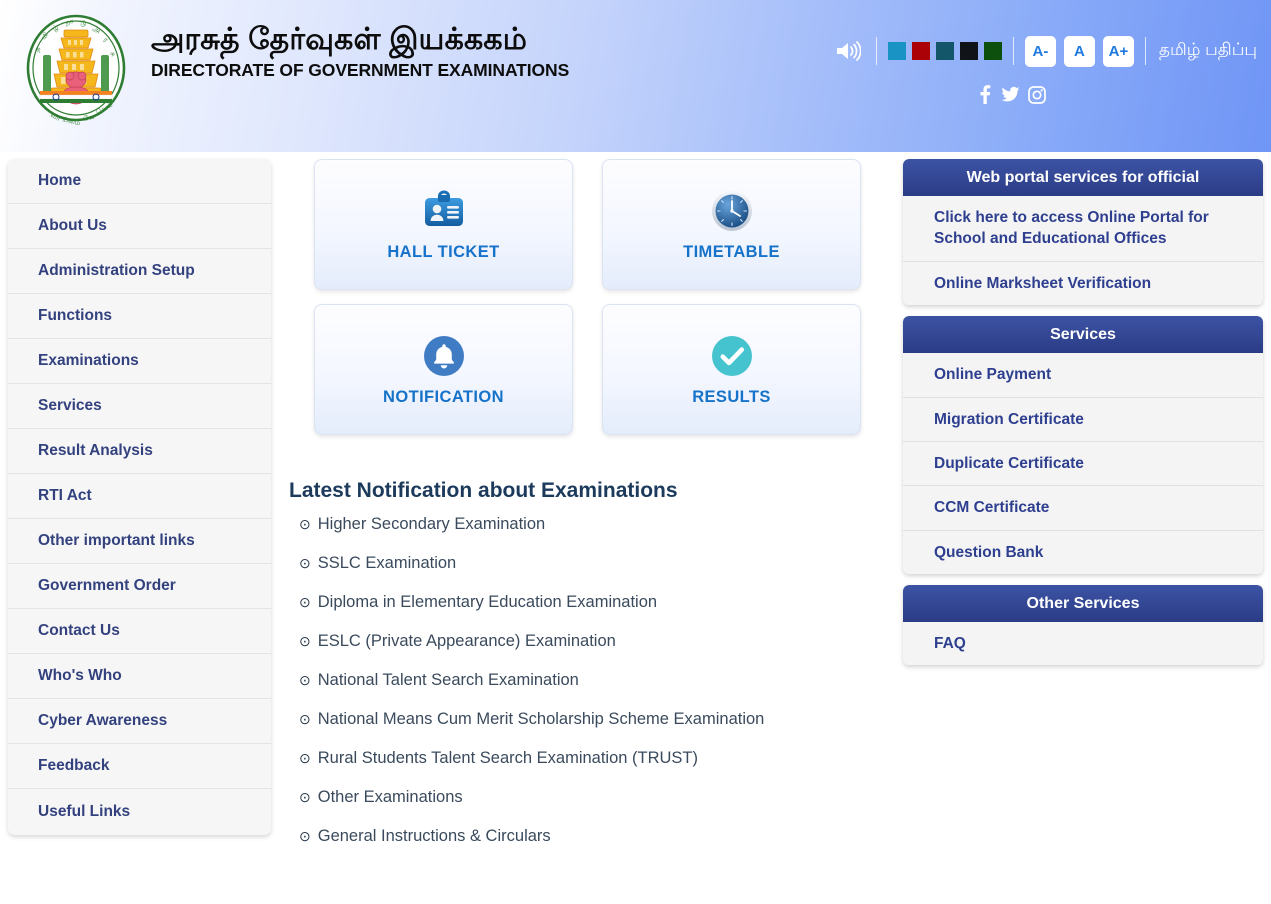 The height and width of the screenshot is (904, 1271). I want to click on sidebar-item-services: Services, so click(139, 406).